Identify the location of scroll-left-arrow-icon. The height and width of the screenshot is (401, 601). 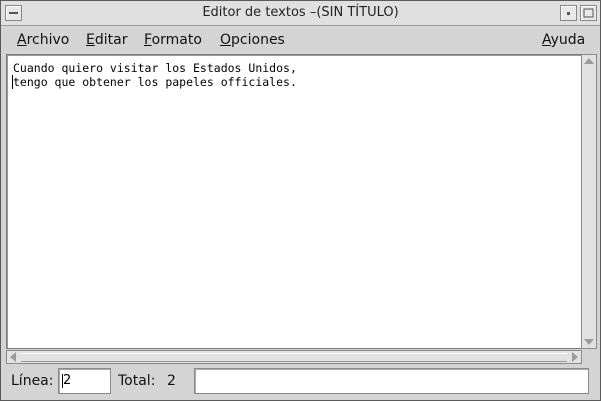
(13, 357).